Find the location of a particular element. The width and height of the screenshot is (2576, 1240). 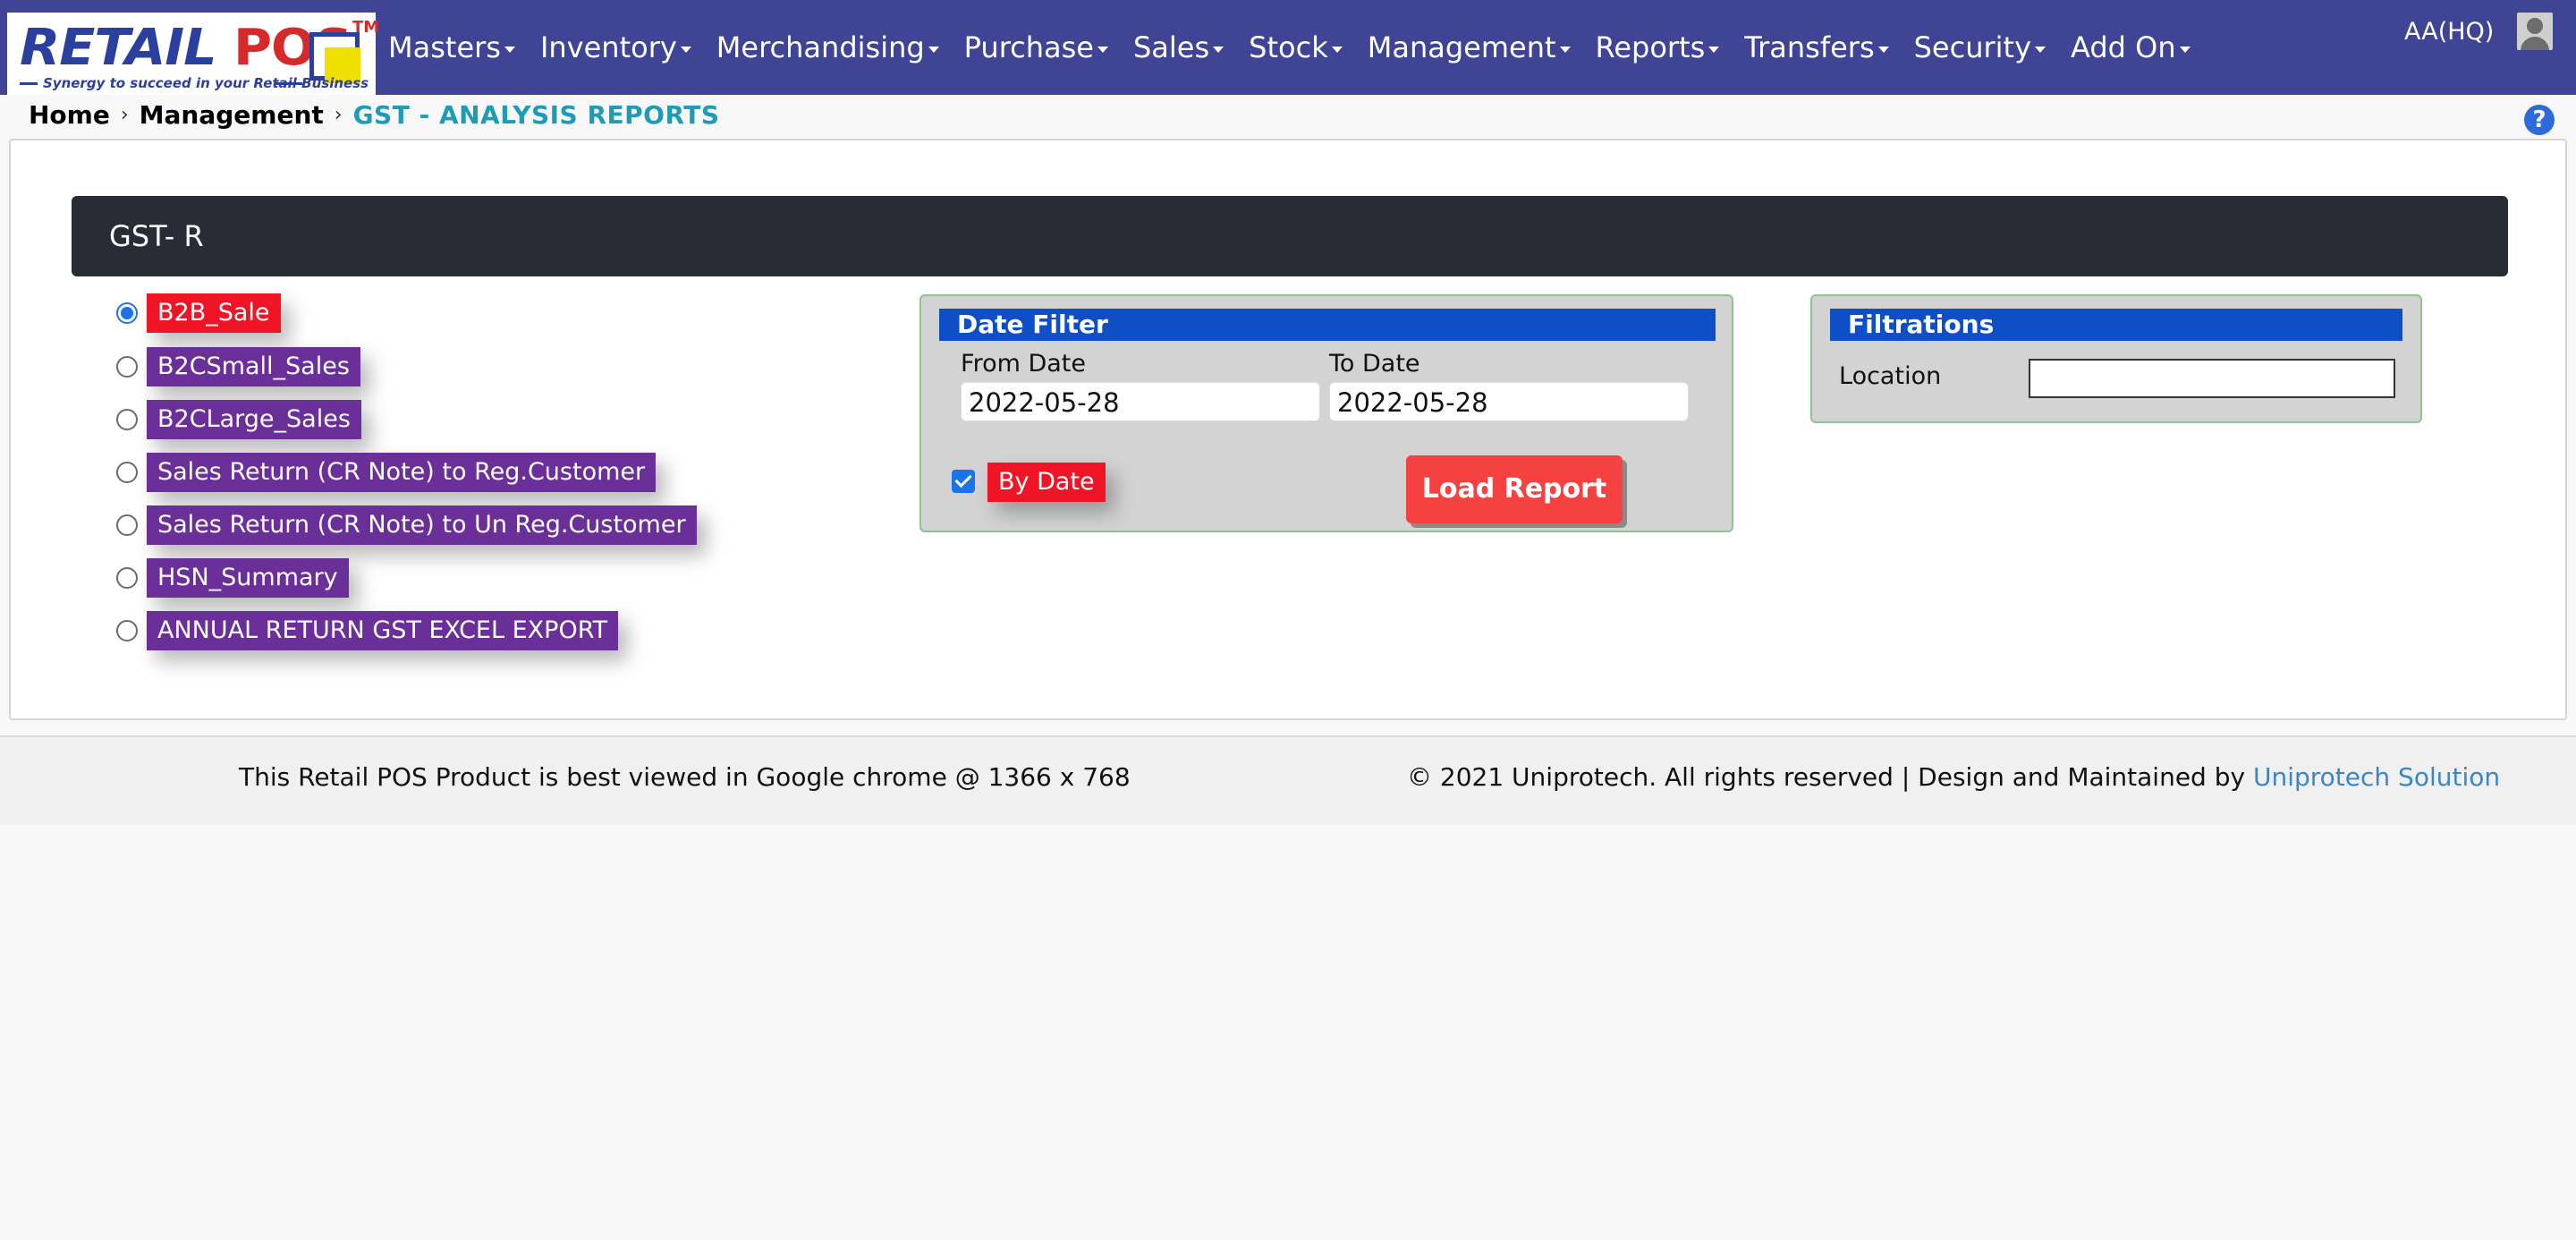

menu-label: Reports is located at coordinates (1650, 47).